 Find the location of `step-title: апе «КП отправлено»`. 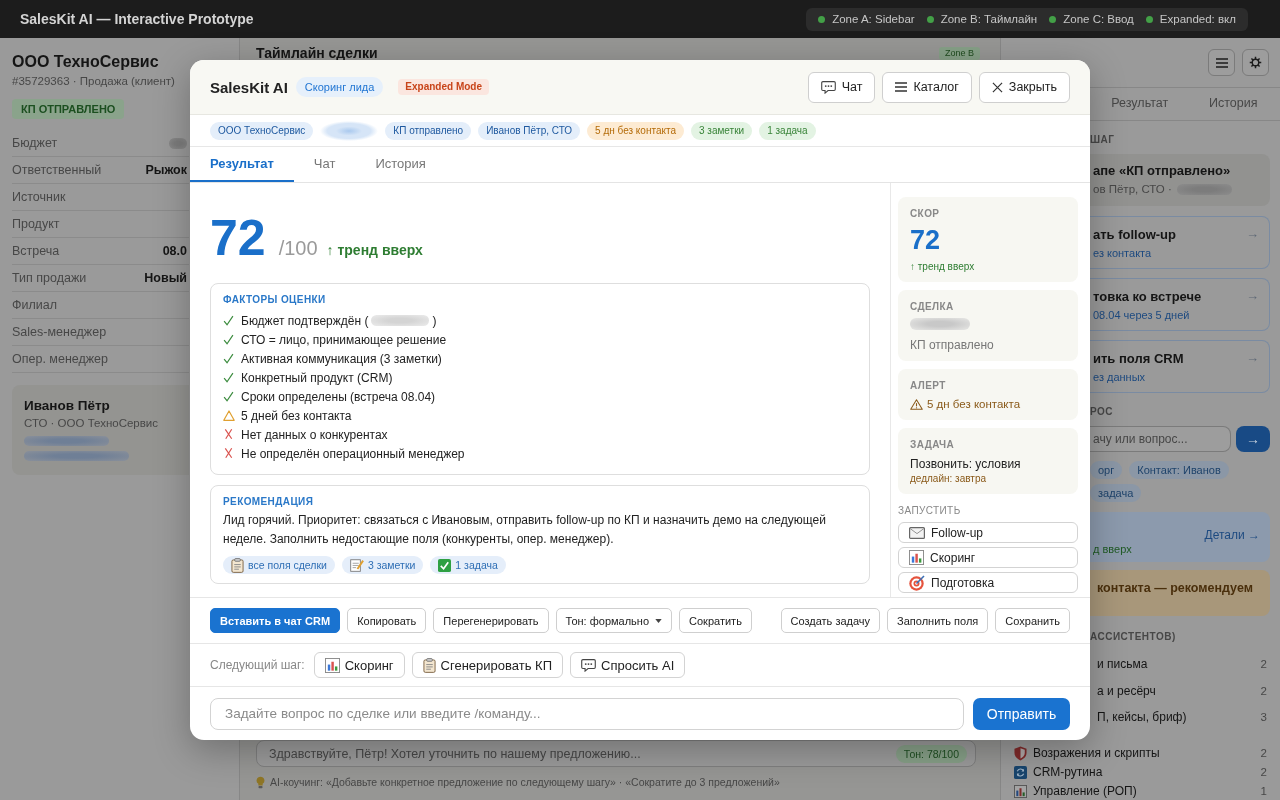

step-title: апе «КП отправлено» is located at coordinates (1162, 170).